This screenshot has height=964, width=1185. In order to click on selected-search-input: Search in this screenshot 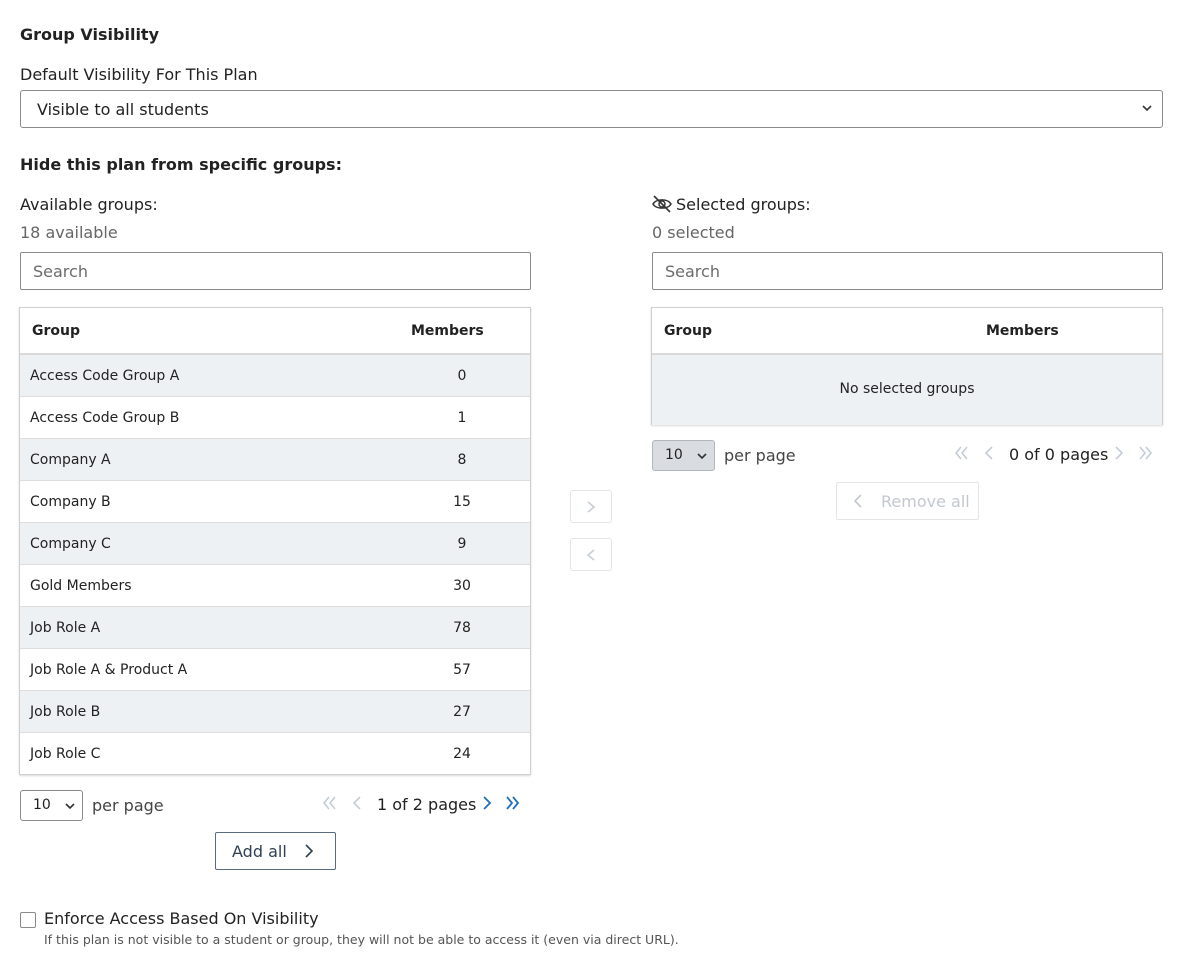, I will do `click(907, 271)`.